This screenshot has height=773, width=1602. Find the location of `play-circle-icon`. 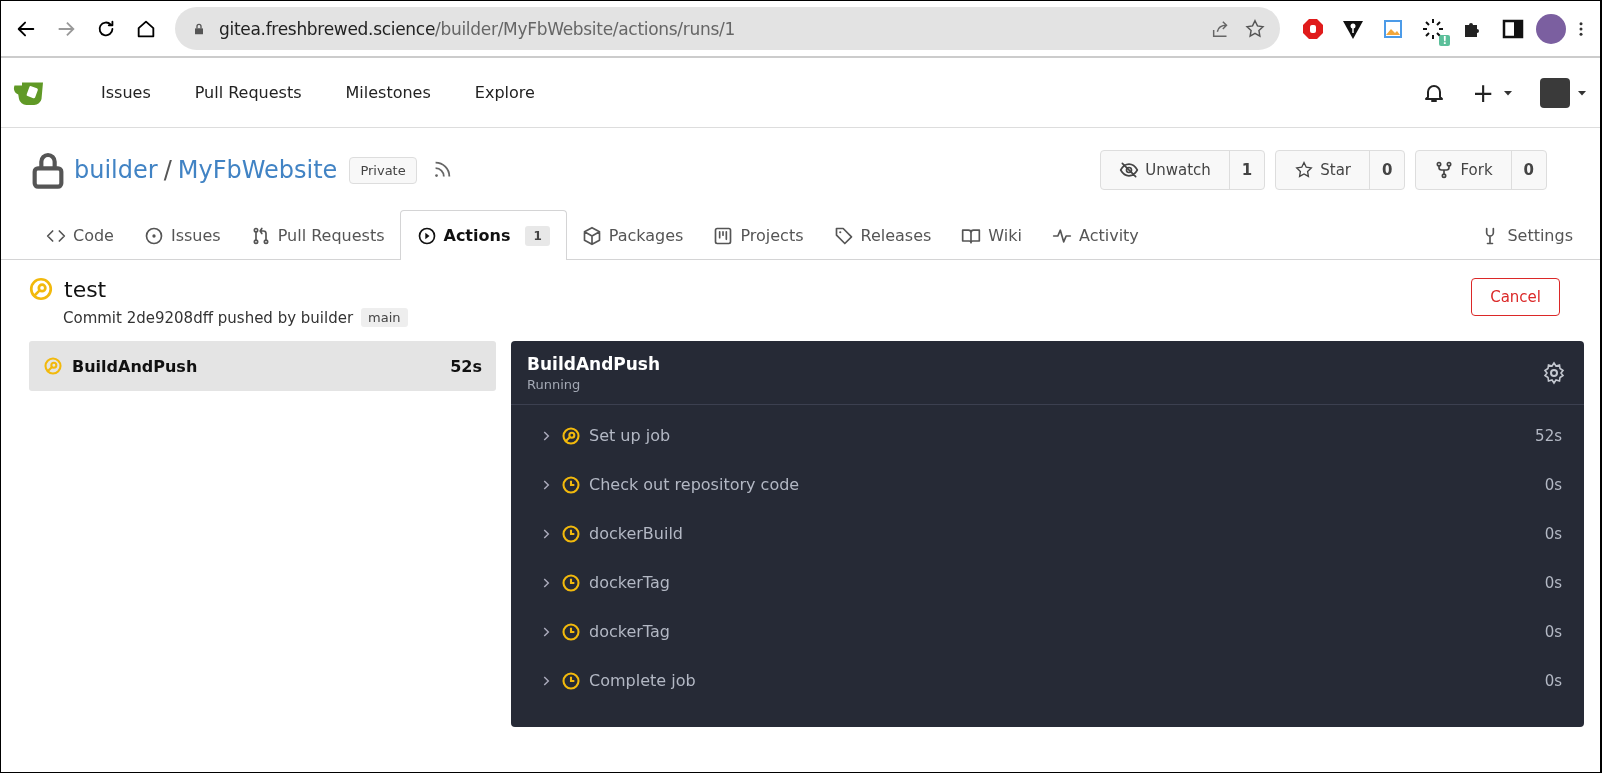

play-circle-icon is located at coordinates (426, 235).